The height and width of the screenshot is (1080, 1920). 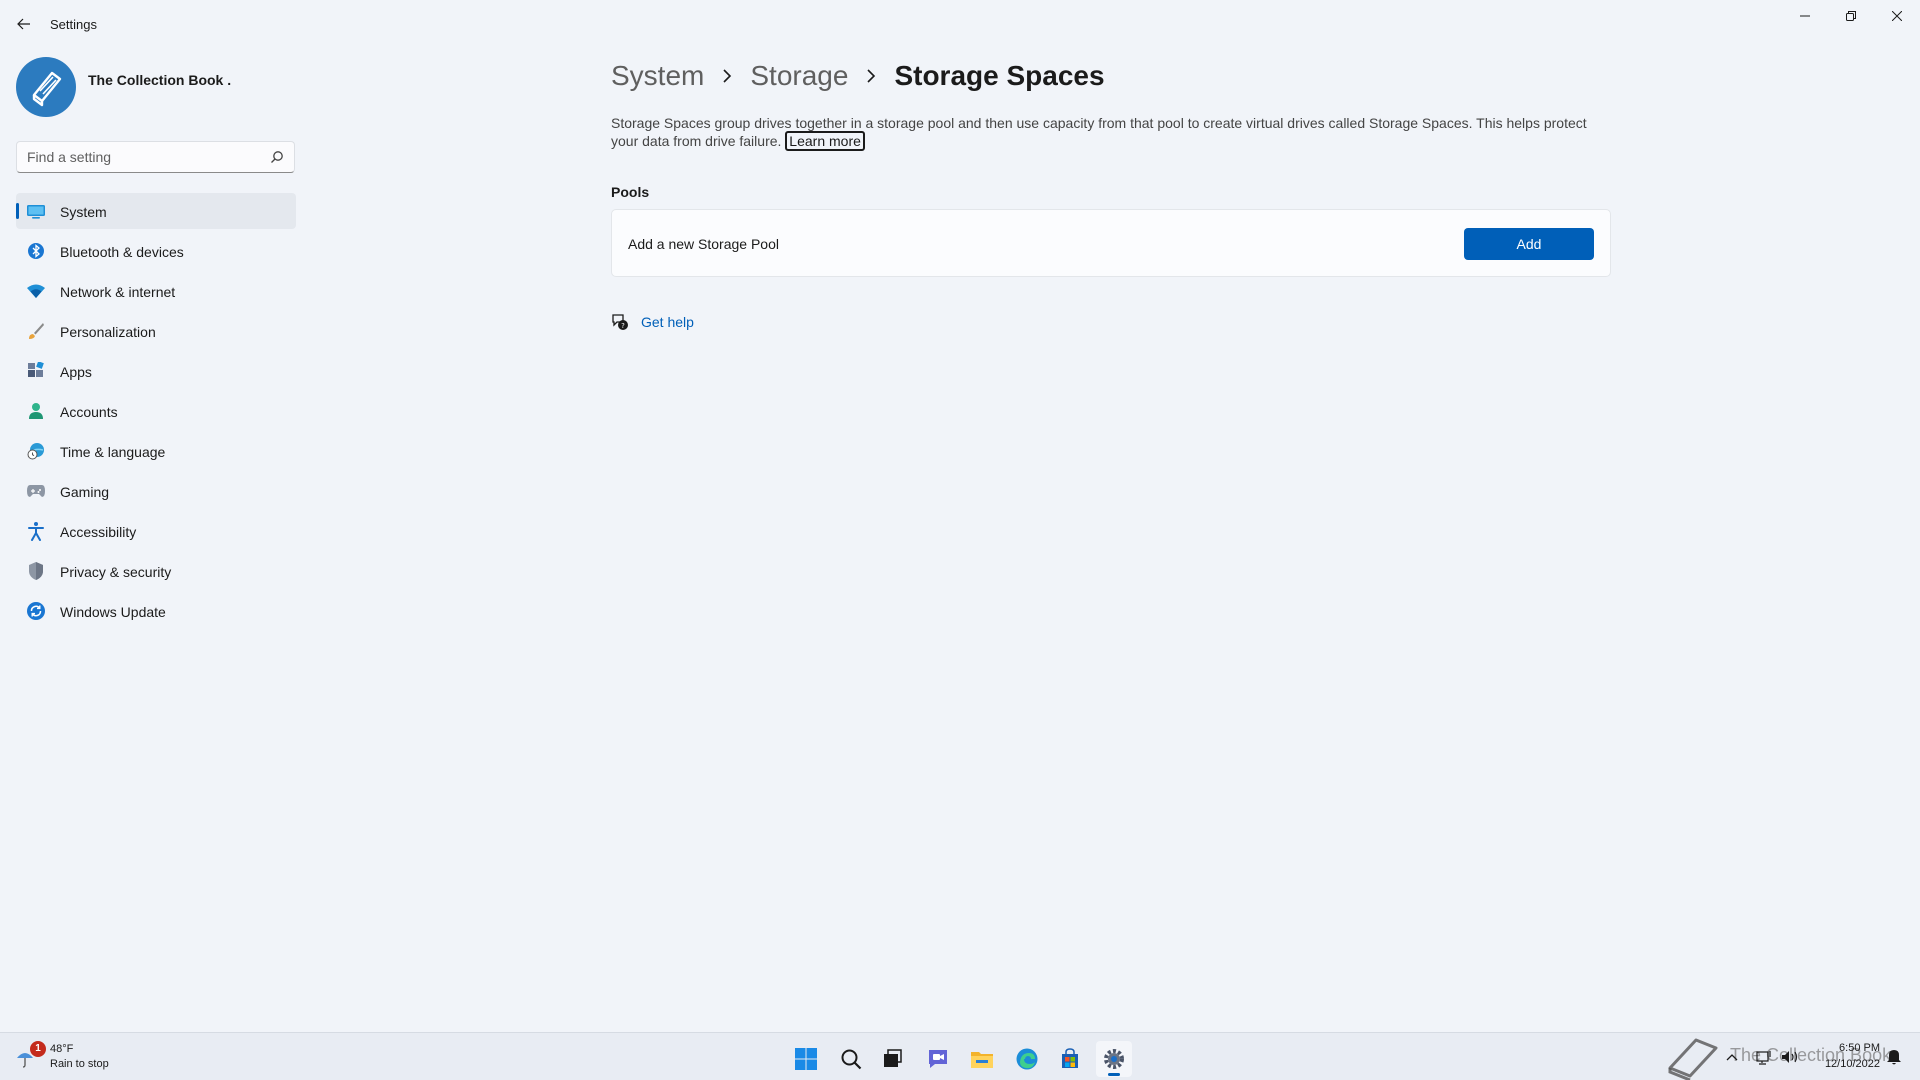 What do you see at coordinates (36, 251) in the screenshot?
I see `bluetooth-icon` at bounding box center [36, 251].